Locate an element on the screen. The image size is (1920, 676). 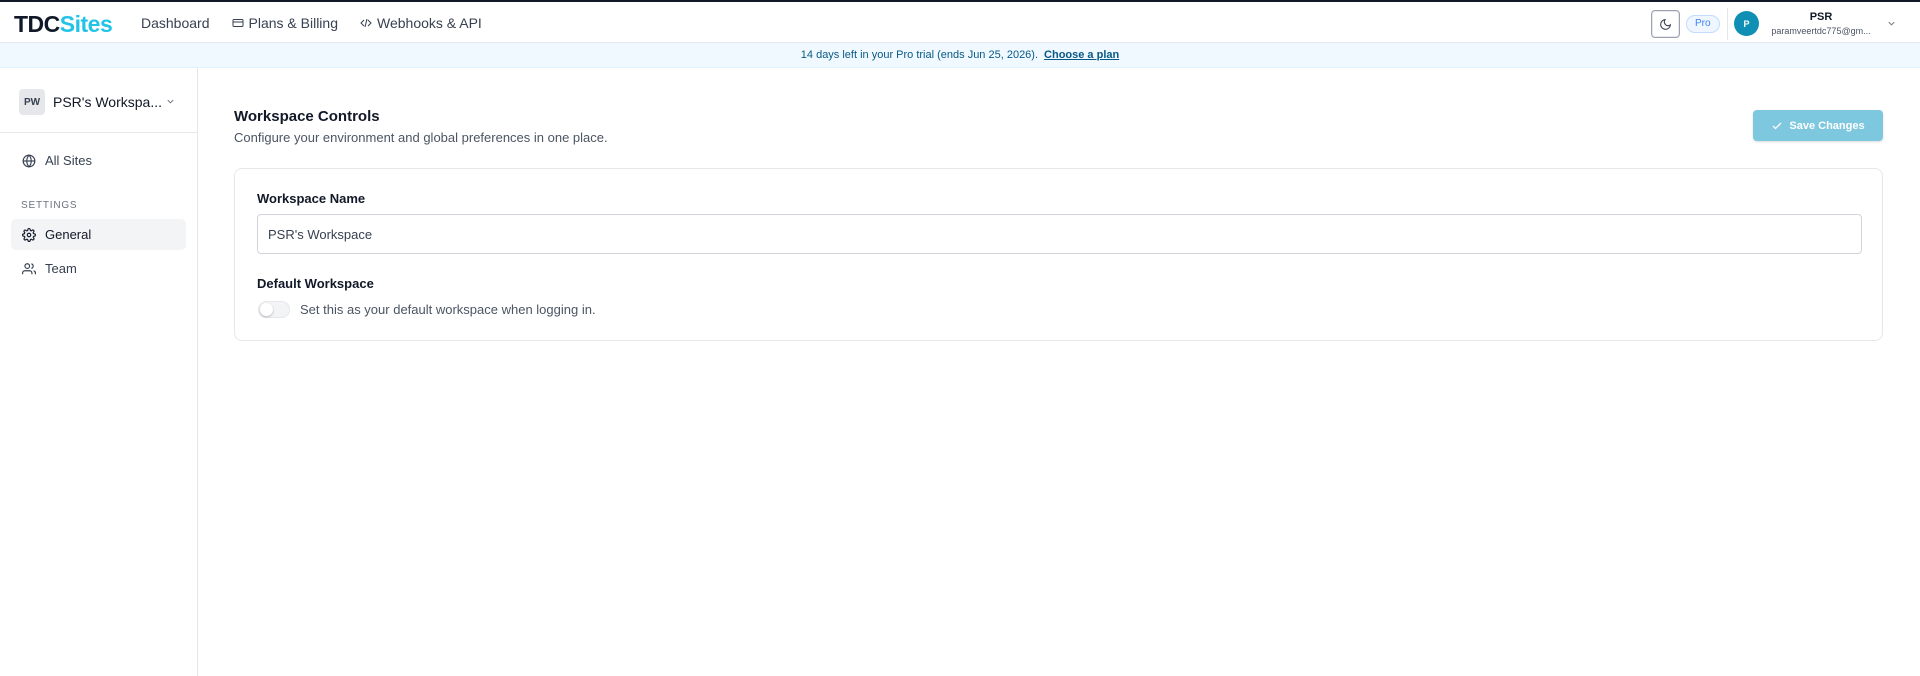
main-nav: Dashboard Plans & Billing Webhooks & API is located at coordinates (311, 22).